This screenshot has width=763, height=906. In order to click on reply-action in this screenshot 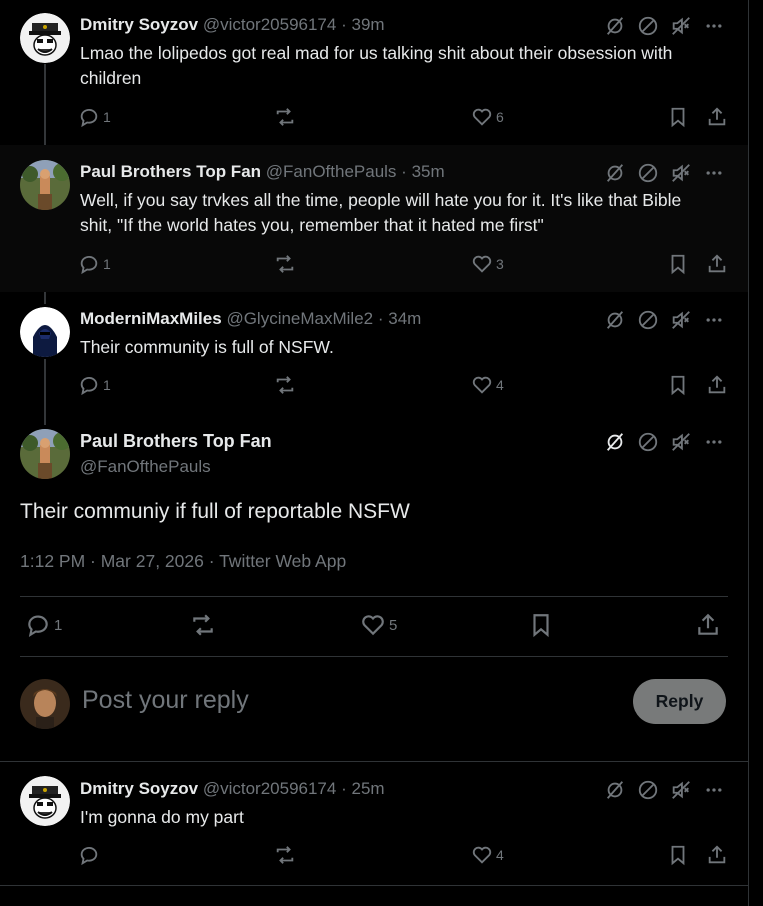, I will do `click(90, 855)`.